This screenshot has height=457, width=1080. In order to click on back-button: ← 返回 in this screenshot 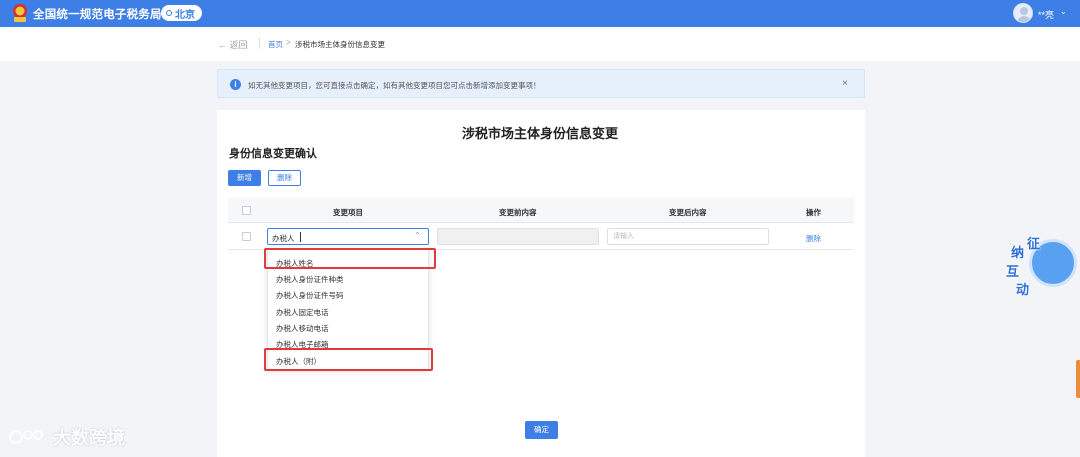, I will do `click(233, 44)`.